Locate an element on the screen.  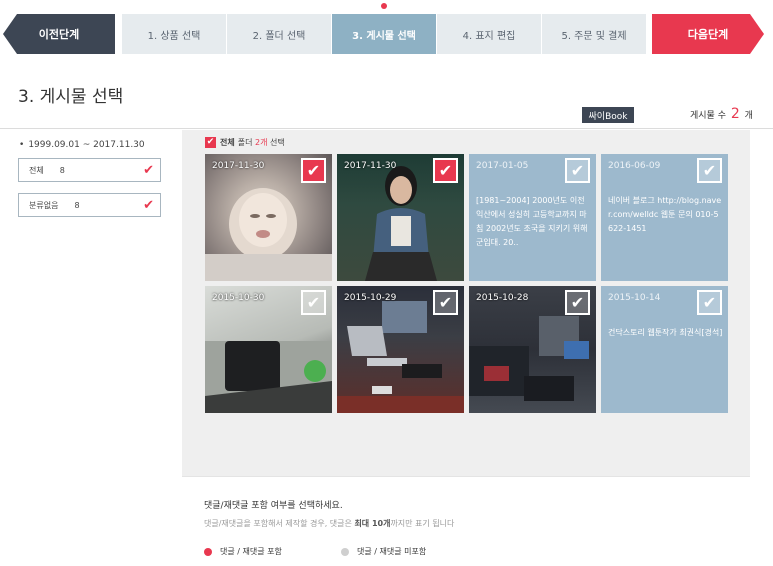
option-include-comments: 댓글 / 재댓글 포함 is located at coordinates (243, 551).